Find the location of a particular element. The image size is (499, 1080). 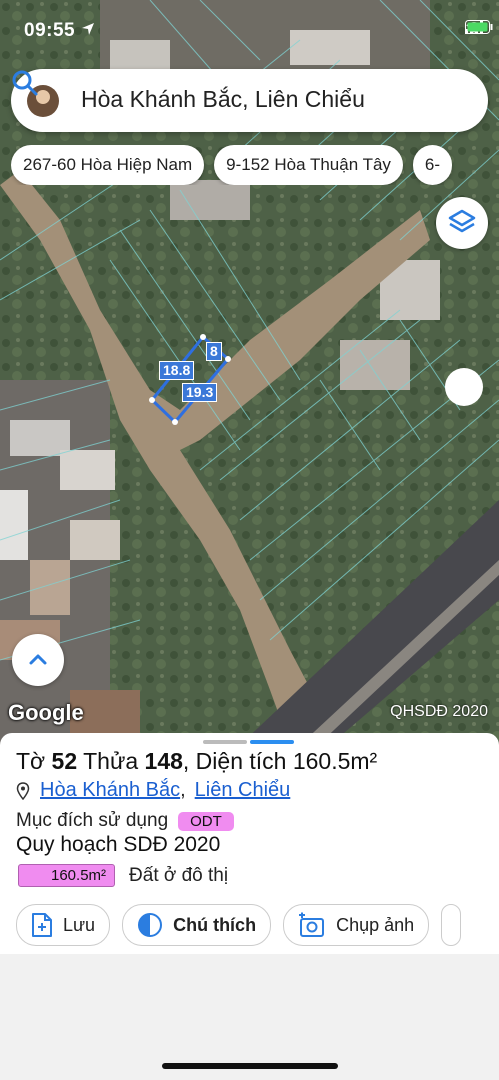

search-icon is located at coordinates (25, 83).